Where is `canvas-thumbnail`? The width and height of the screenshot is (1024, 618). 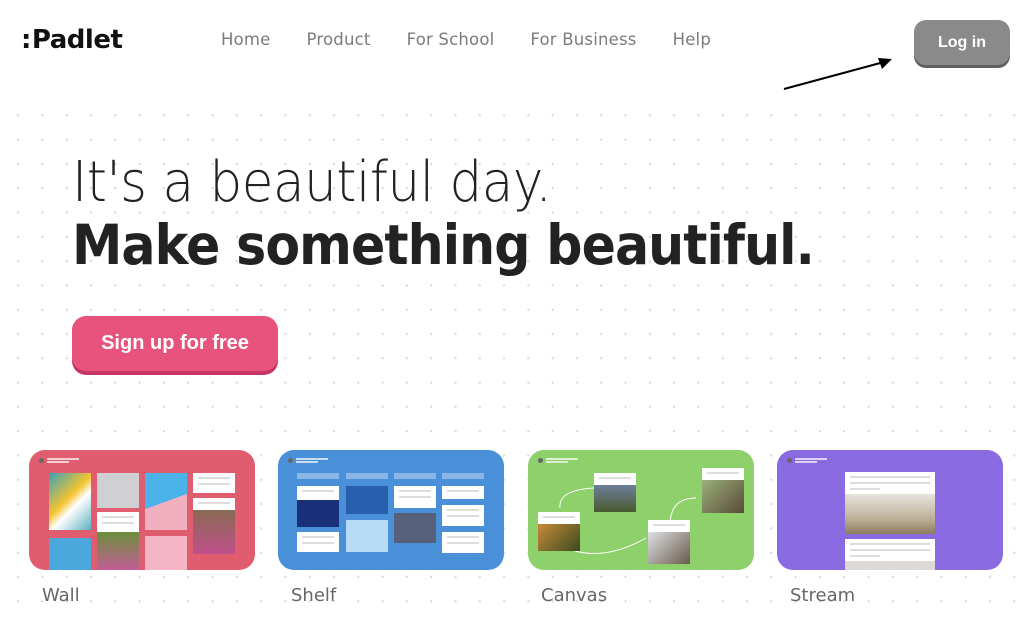
canvas-thumbnail is located at coordinates (641, 510).